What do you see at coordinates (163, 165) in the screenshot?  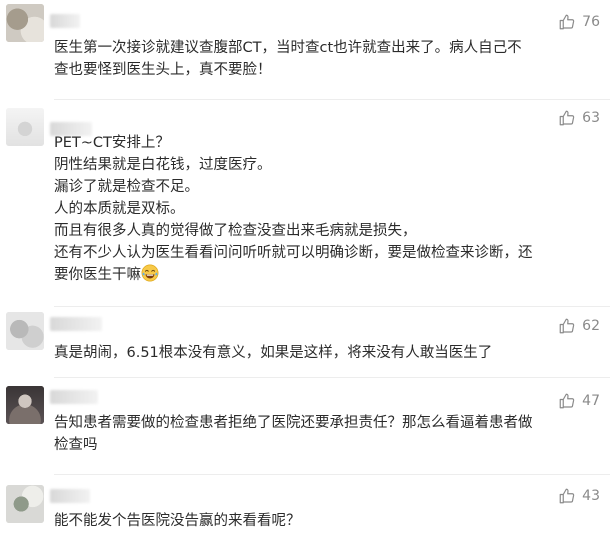 I see `comment-line: 阴性结果就是白花钱，过度医疗。` at bounding box center [163, 165].